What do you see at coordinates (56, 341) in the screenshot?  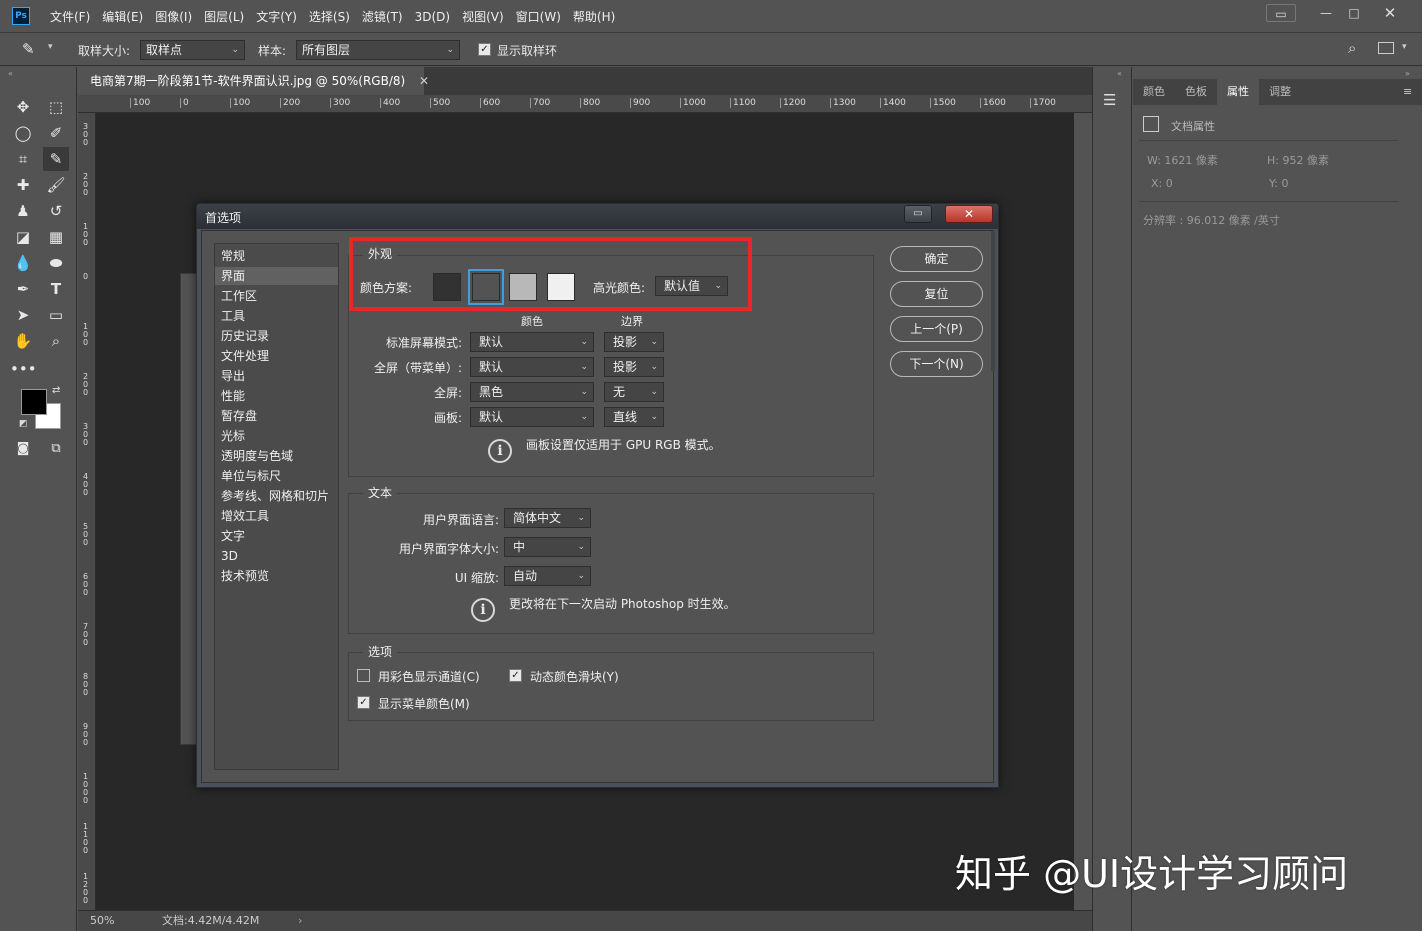 I see `zoom-tool-icon: ⌕` at bounding box center [56, 341].